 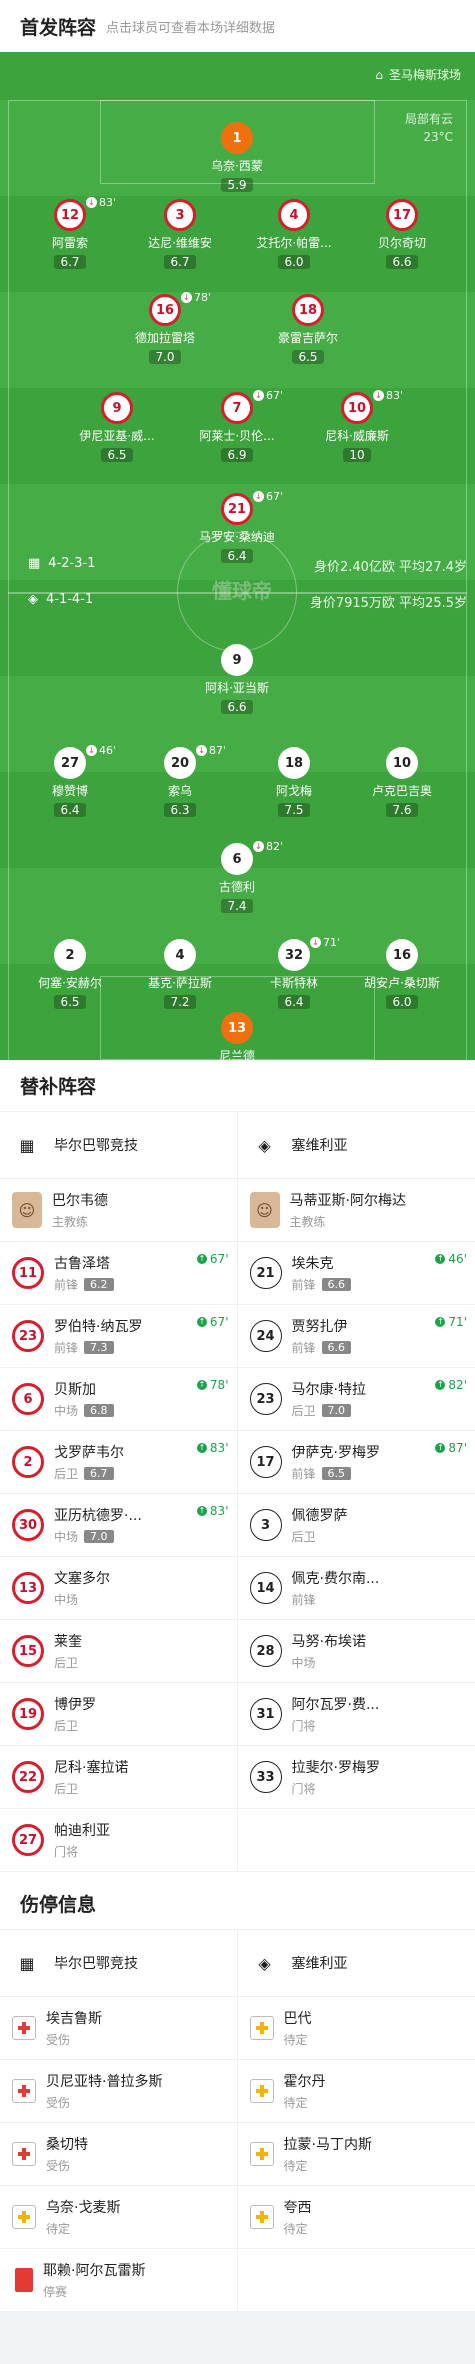 What do you see at coordinates (451, 1322) in the screenshot?
I see `sub-in-time: ↑71'` at bounding box center [451, 1322].